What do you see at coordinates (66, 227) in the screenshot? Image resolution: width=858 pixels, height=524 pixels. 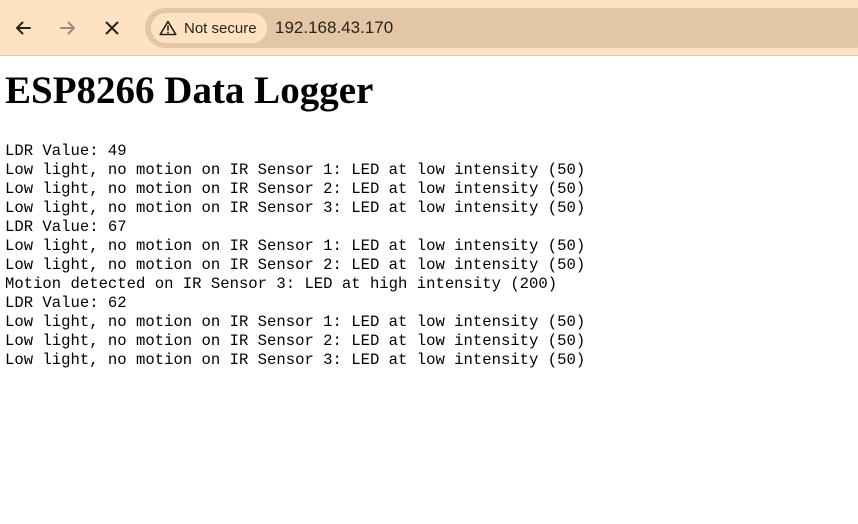 I see `log-line: LDR Value: 67` at bounding box center [66, 227].